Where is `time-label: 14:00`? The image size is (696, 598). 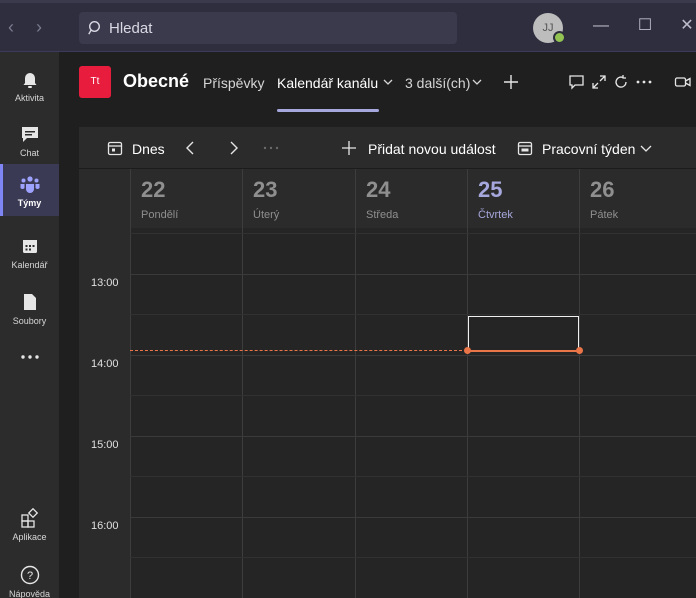 time-label: 14:00 is located at coordinates (105, 364).